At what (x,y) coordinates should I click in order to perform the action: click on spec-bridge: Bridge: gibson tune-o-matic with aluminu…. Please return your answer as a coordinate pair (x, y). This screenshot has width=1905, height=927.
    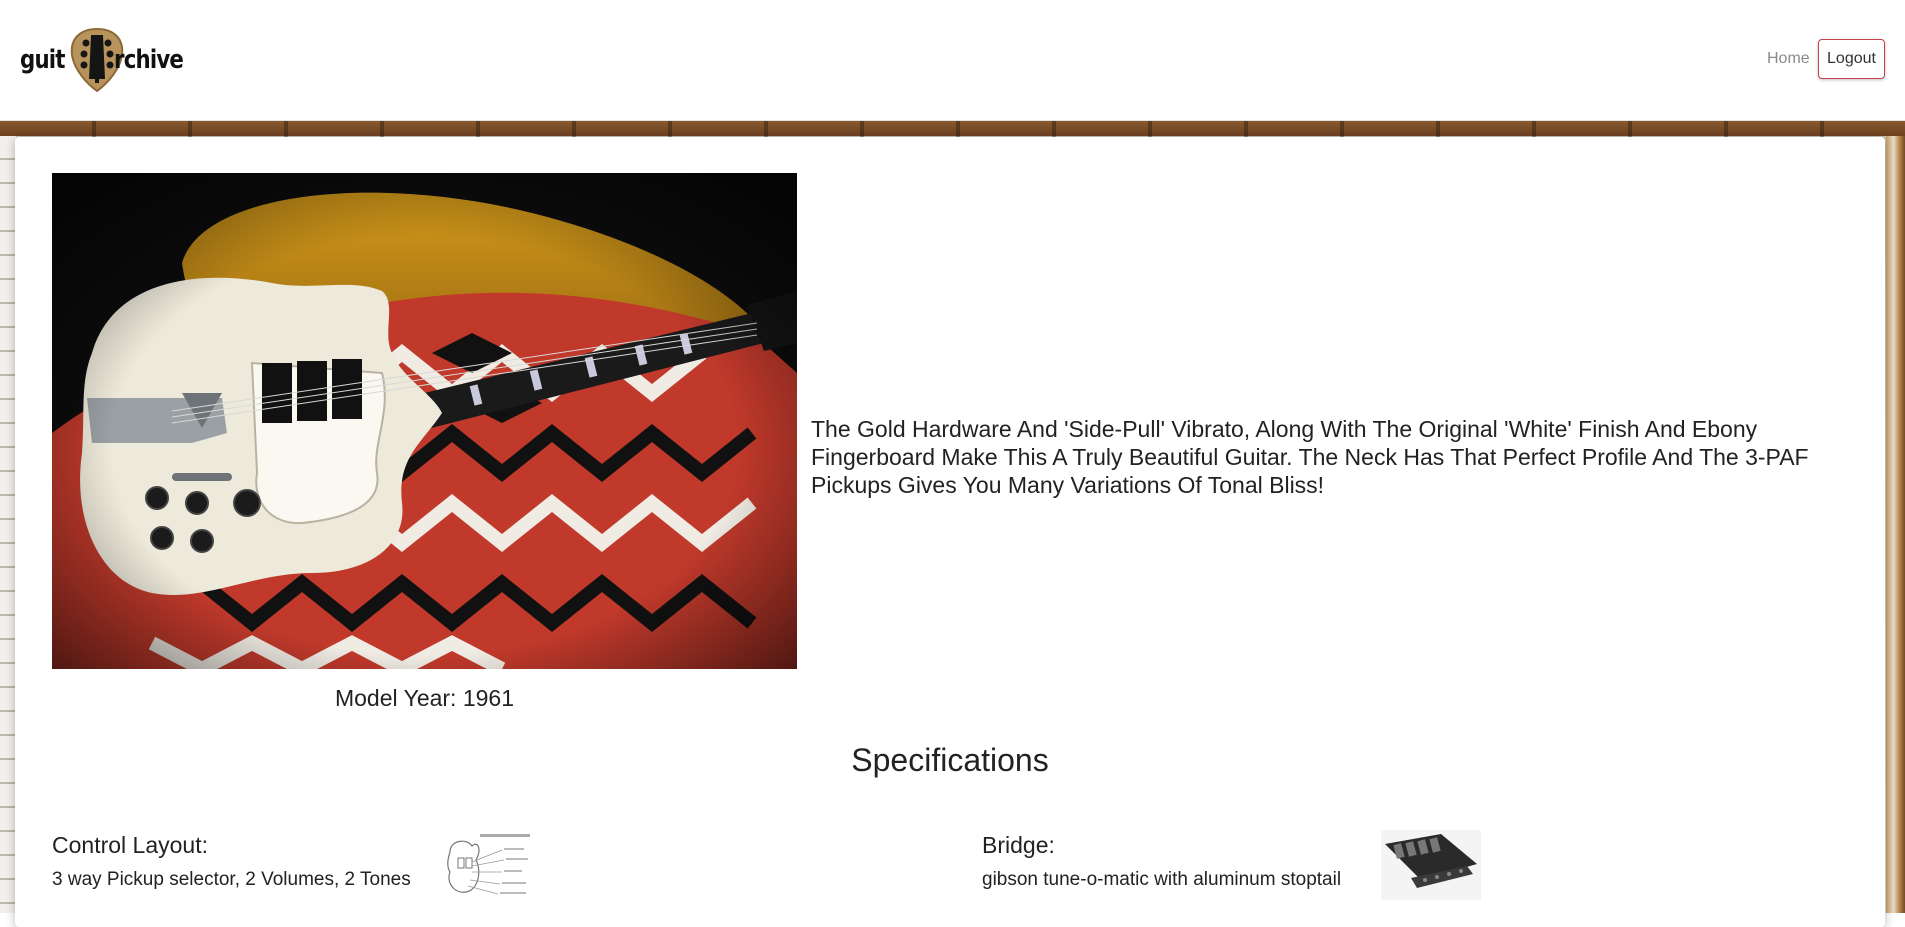
    Looking at the image, I should click on (1161, 861).